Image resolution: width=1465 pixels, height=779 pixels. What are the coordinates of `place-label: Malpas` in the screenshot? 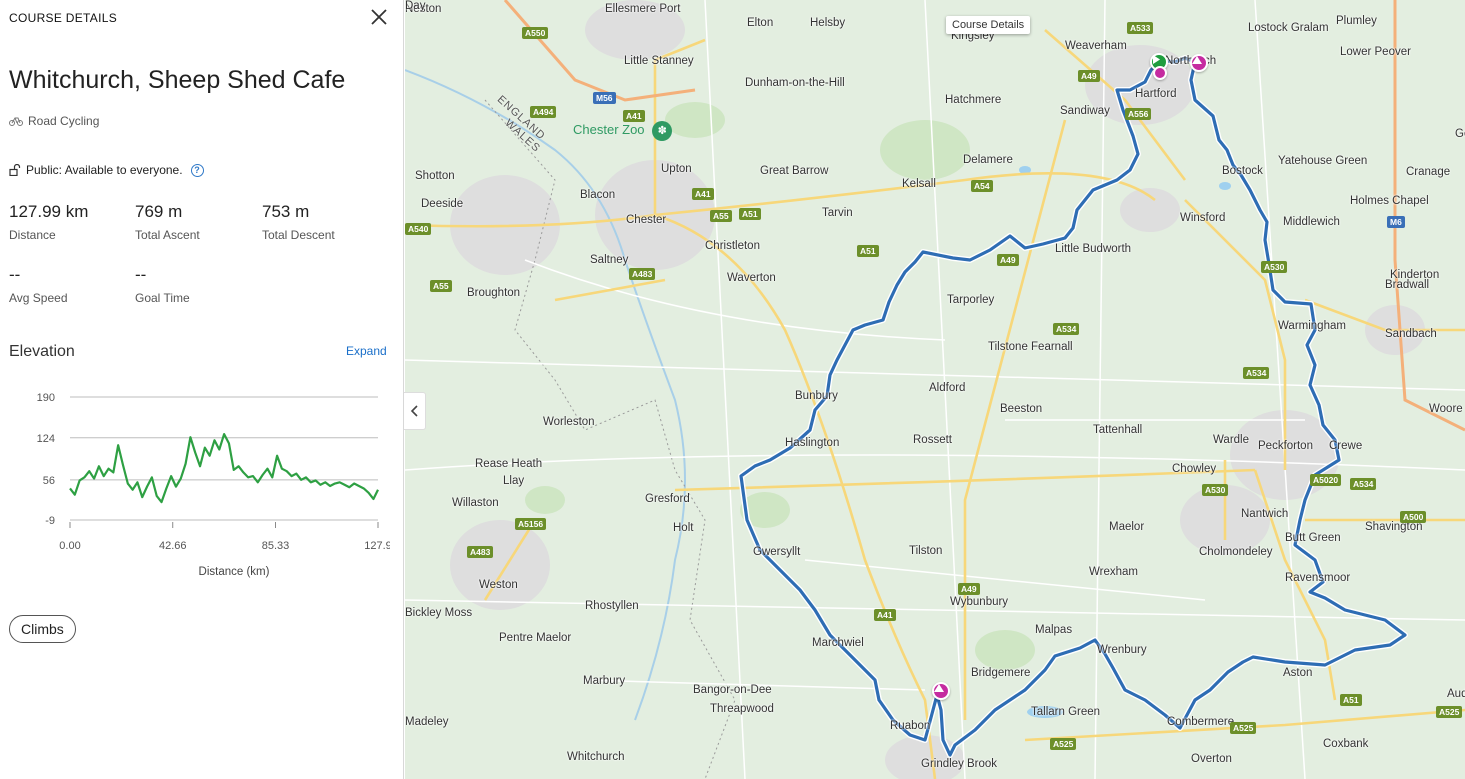 It's located at (1054, 630).